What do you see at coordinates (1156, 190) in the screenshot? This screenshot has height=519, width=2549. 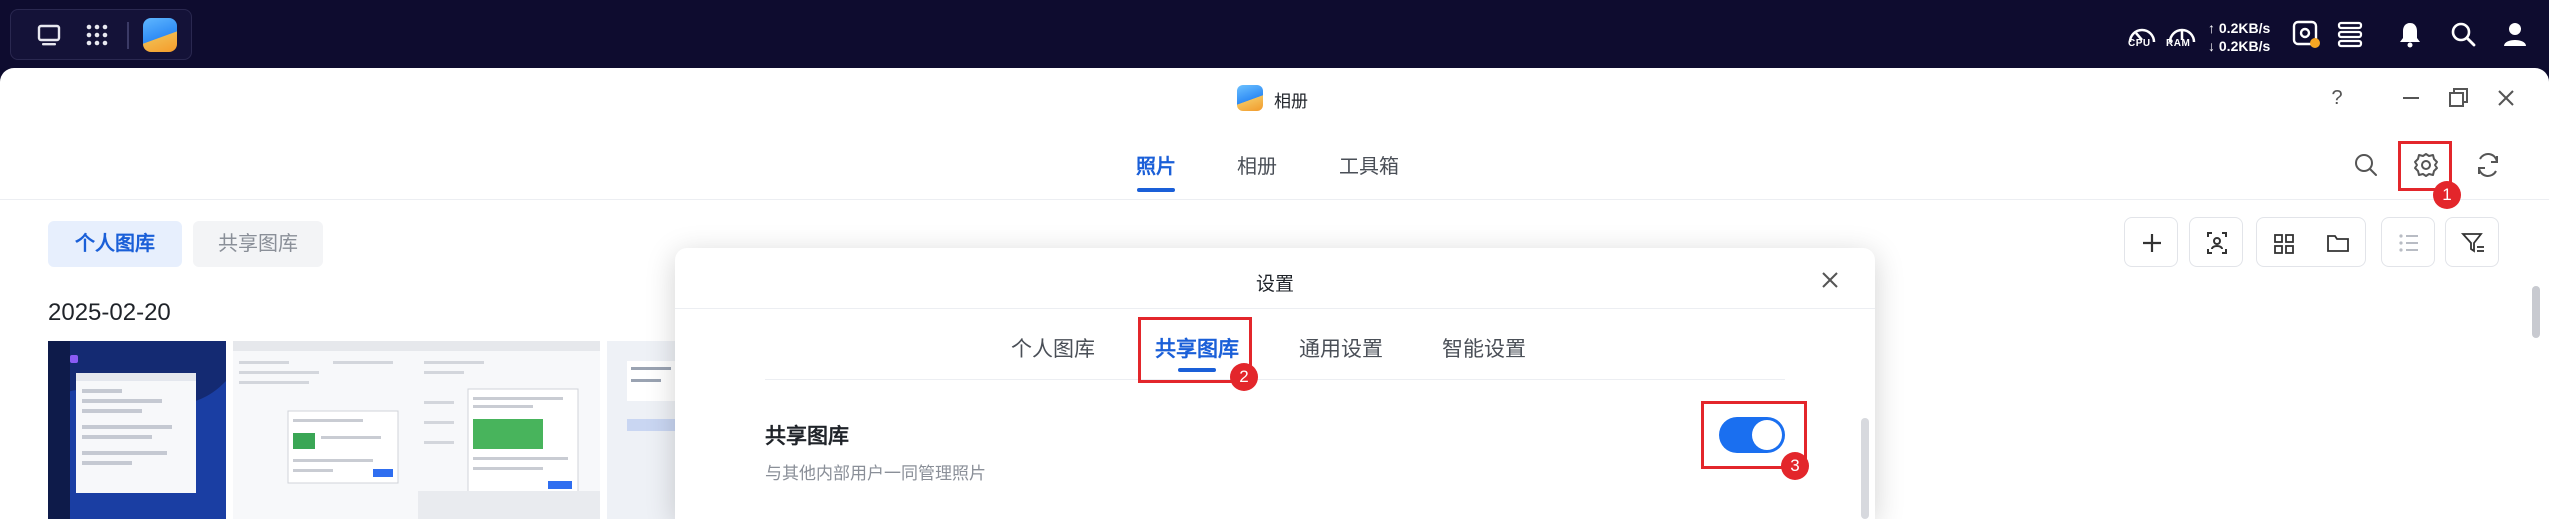 I see `active-tab-indicator` at bounding box center [1156, 190].